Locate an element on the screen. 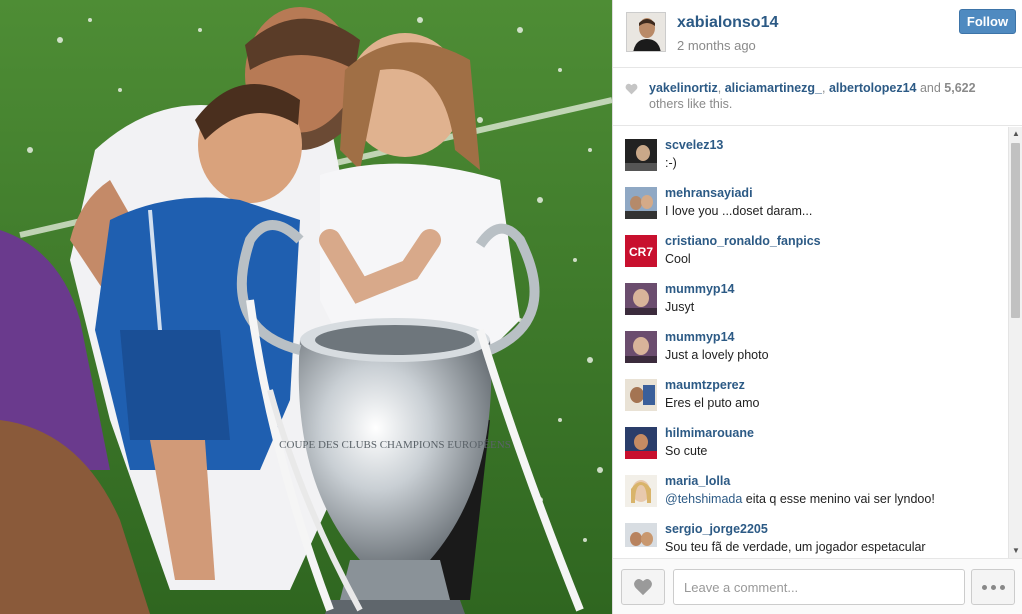 This screenshot has height=614, width=1022. comment-item: mummyp14 Just a lovely photo is located at coordinates (810, 343).